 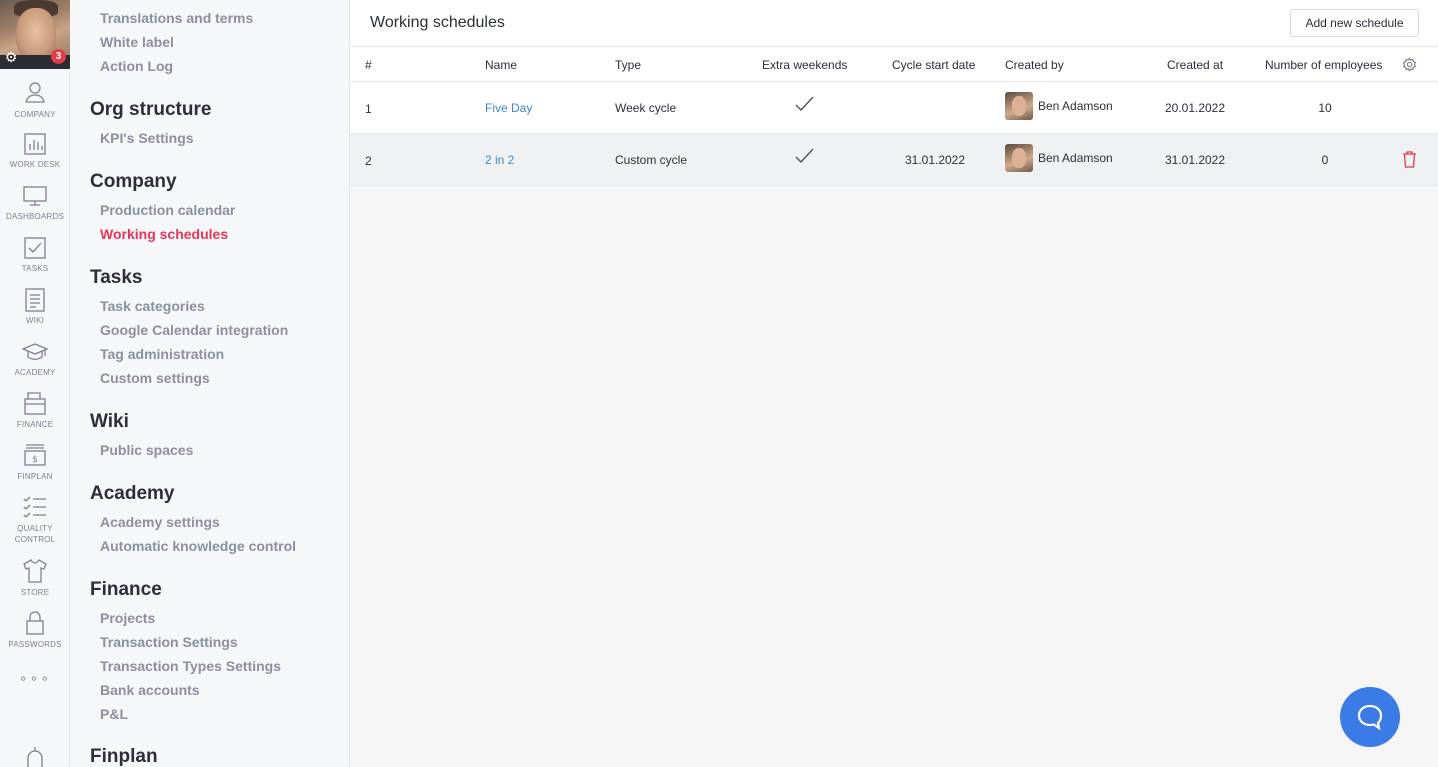 I want to click on column-header-type: Type, so click(x=628, y=65).